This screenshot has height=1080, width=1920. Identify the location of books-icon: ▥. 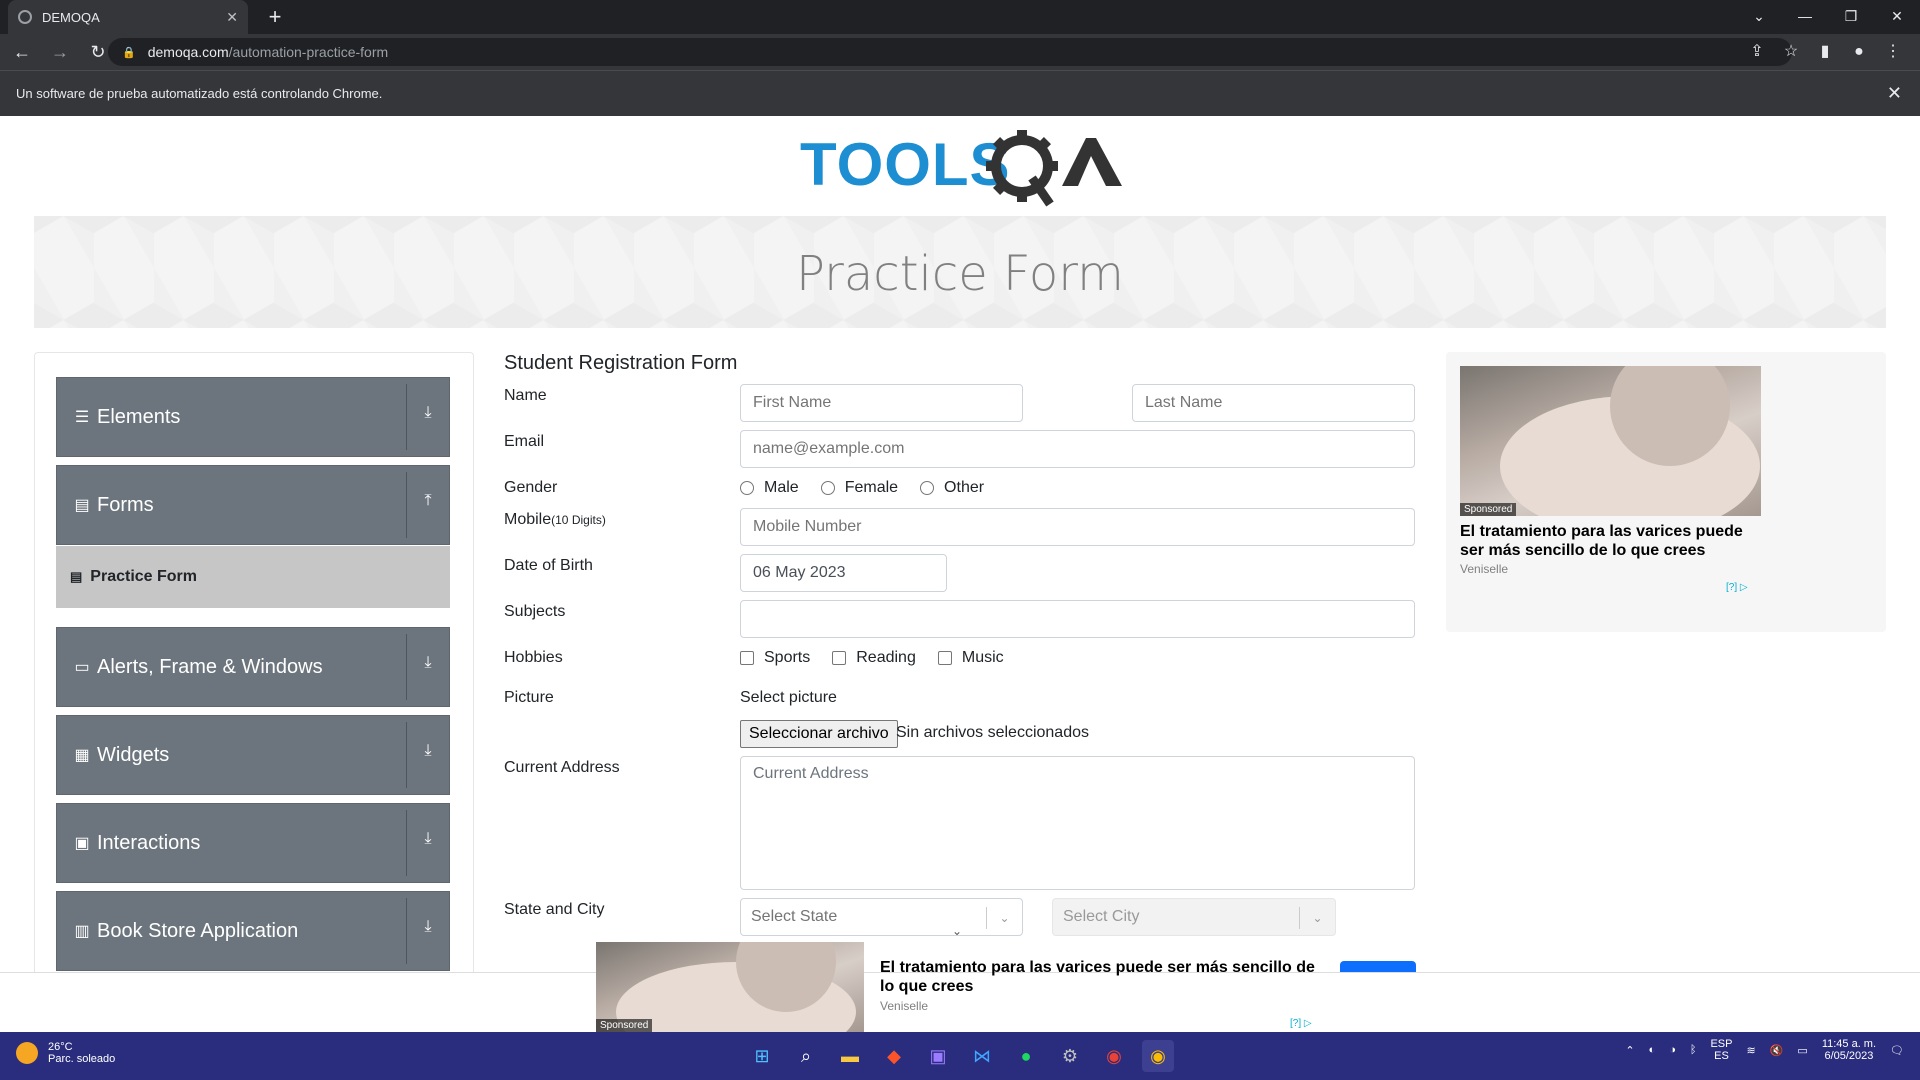
(82, 931).